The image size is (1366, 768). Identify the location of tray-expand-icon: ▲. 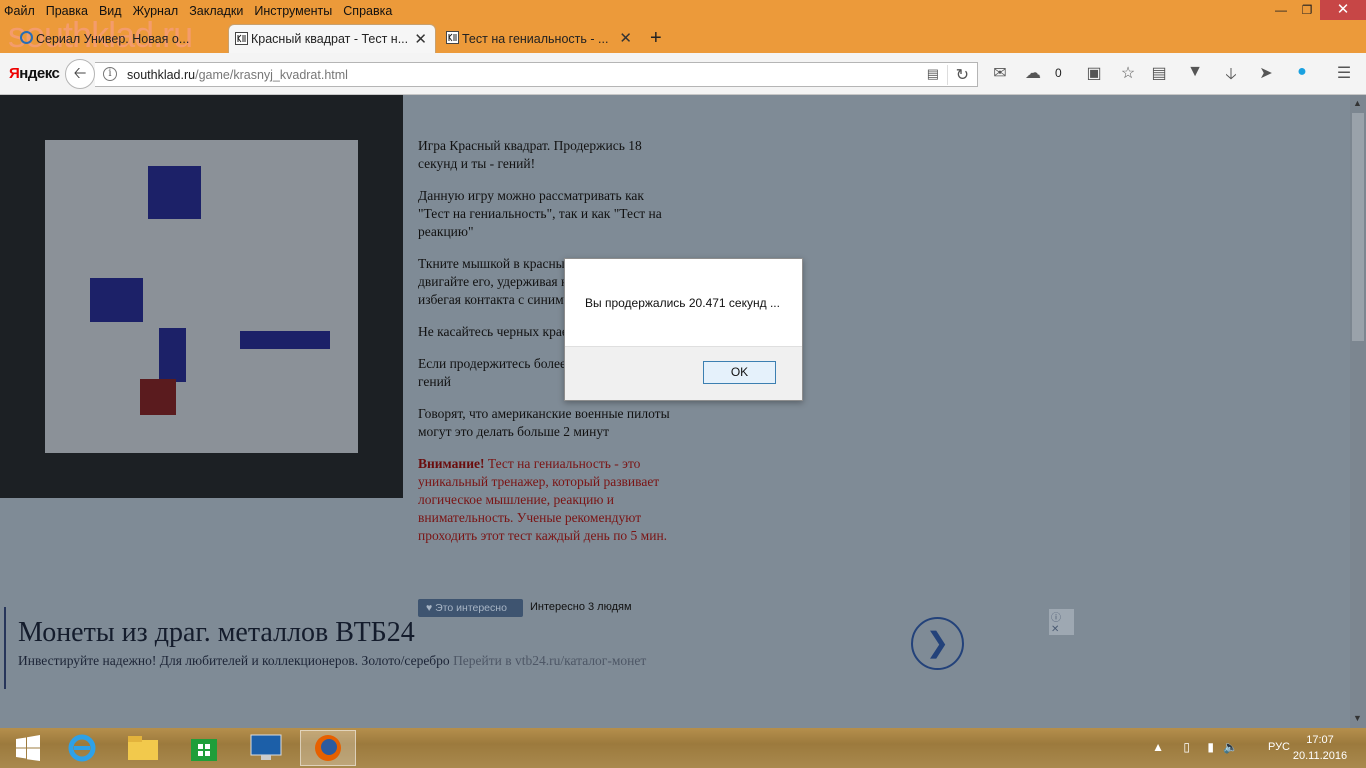
(1158, 747).